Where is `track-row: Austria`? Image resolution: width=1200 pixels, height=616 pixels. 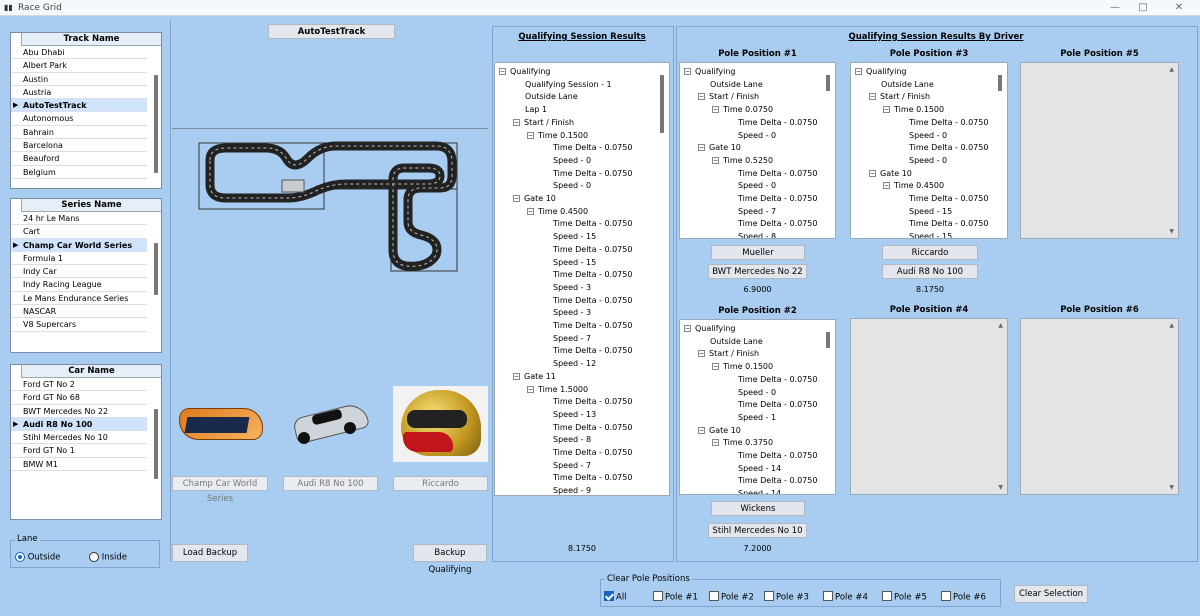 track-row: Austria is located at coordinates (79, 93).